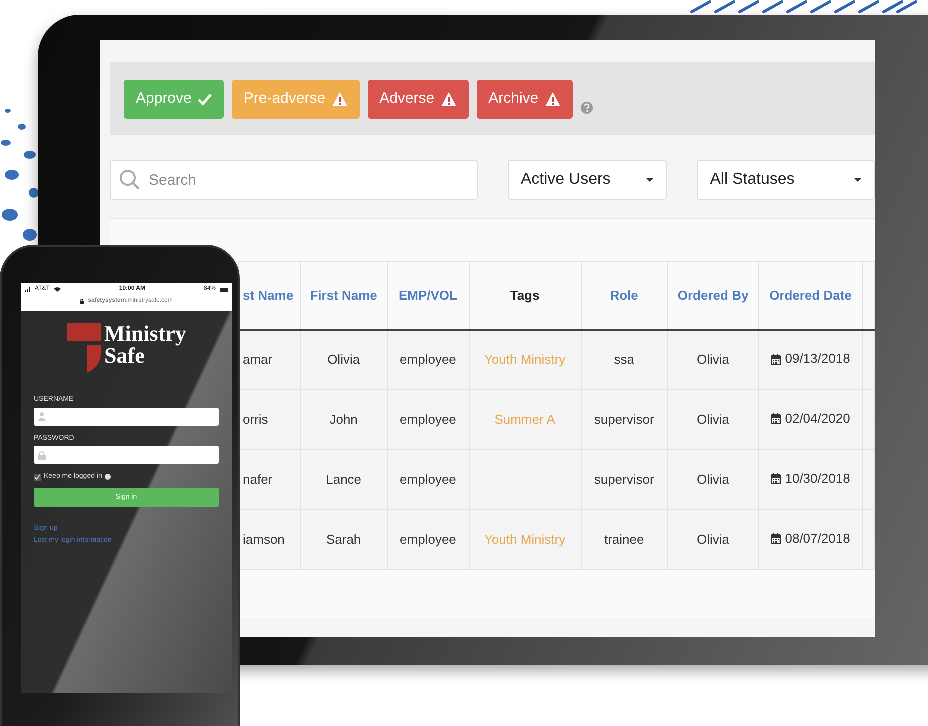 The width and height of the screenshot is (928, 726). What do you see at coordinates (294, 180) in the screenshot?
I see `search-field: Search` at bounding box center [294, 180].